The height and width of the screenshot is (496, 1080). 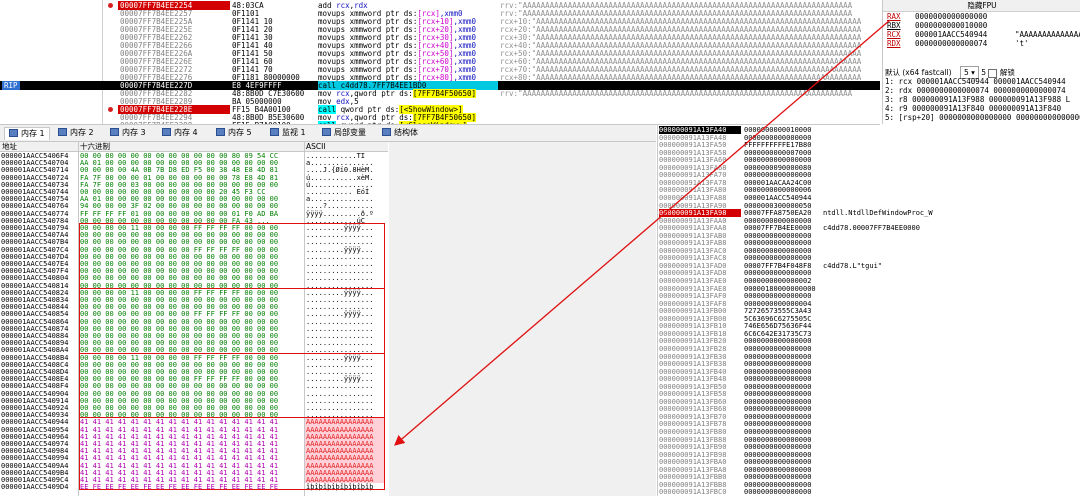 I want to click on register-row: RDX 0000000000000074't', so click(x=981, y=43).